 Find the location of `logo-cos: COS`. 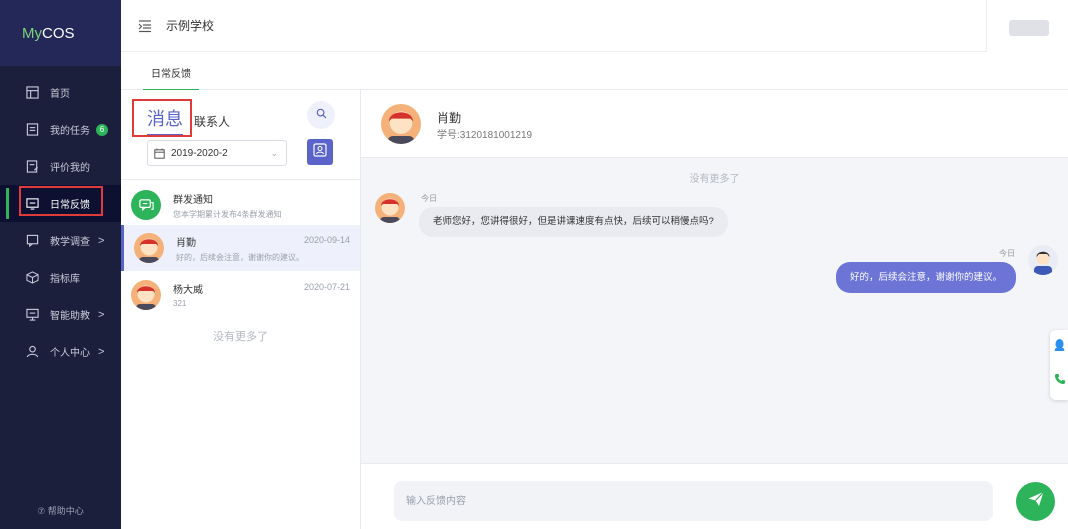

logo-cos: COS is located at coordinates (58, 33).